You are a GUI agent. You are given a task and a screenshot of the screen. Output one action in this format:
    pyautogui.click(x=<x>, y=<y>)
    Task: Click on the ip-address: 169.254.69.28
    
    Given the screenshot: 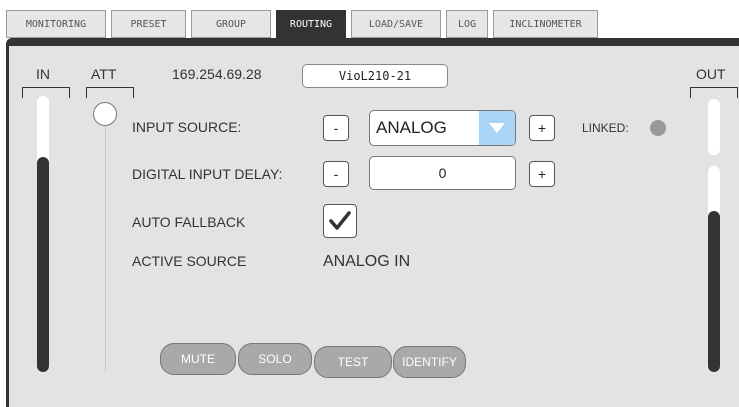 What is the action you would take?
    pyautogui.click(x=217, y=74)
    